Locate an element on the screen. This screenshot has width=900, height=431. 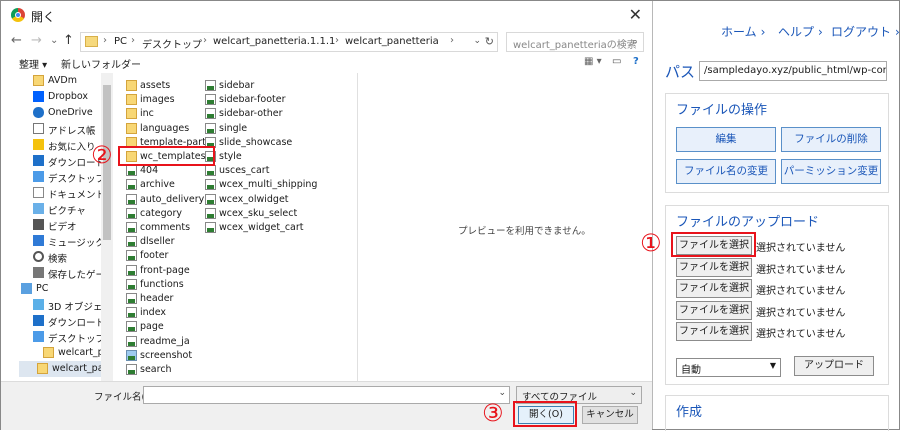
file-name: footer is located at coordinates (154, 256).